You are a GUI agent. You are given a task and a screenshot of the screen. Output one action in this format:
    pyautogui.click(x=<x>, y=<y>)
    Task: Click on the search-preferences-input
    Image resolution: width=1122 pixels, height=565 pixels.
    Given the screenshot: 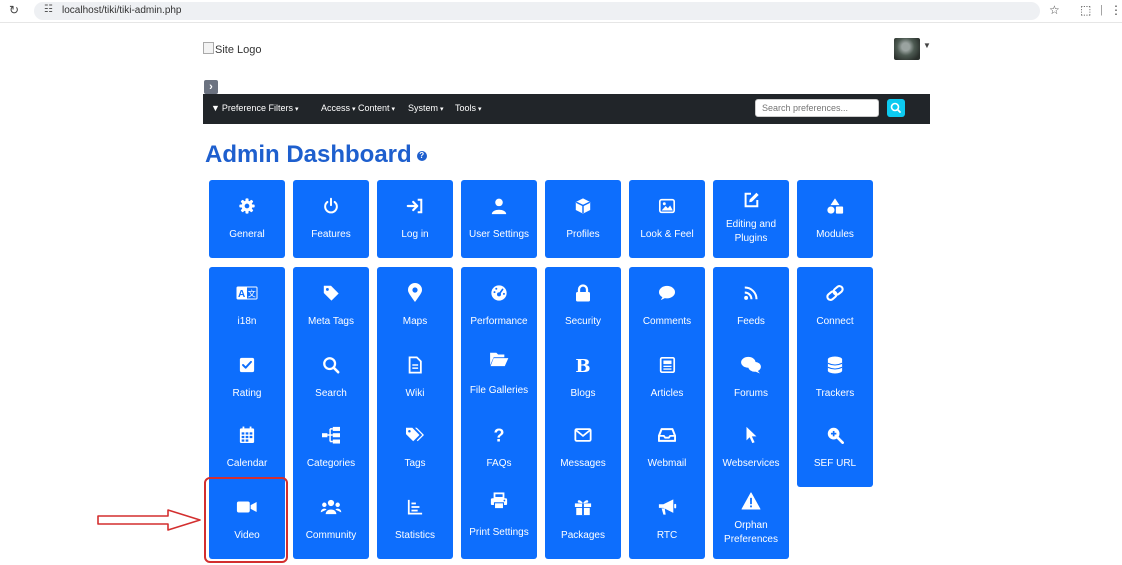 What is the action you would take?
    pyautogui.click(x=817, y=108)
    